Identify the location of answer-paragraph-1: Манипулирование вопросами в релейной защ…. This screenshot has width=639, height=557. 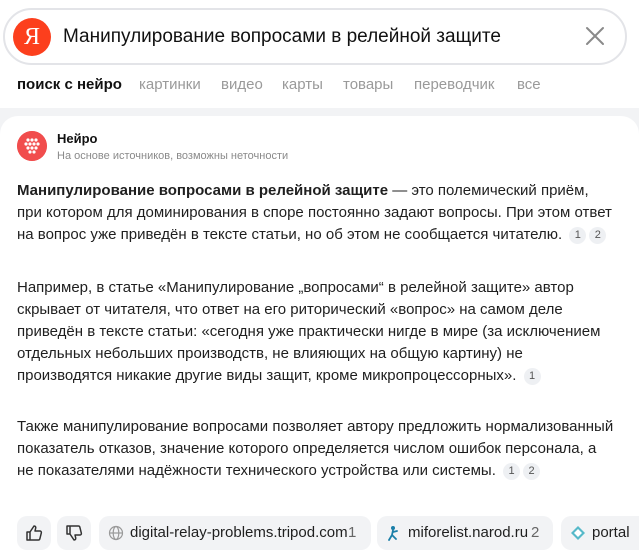
(317, 213).